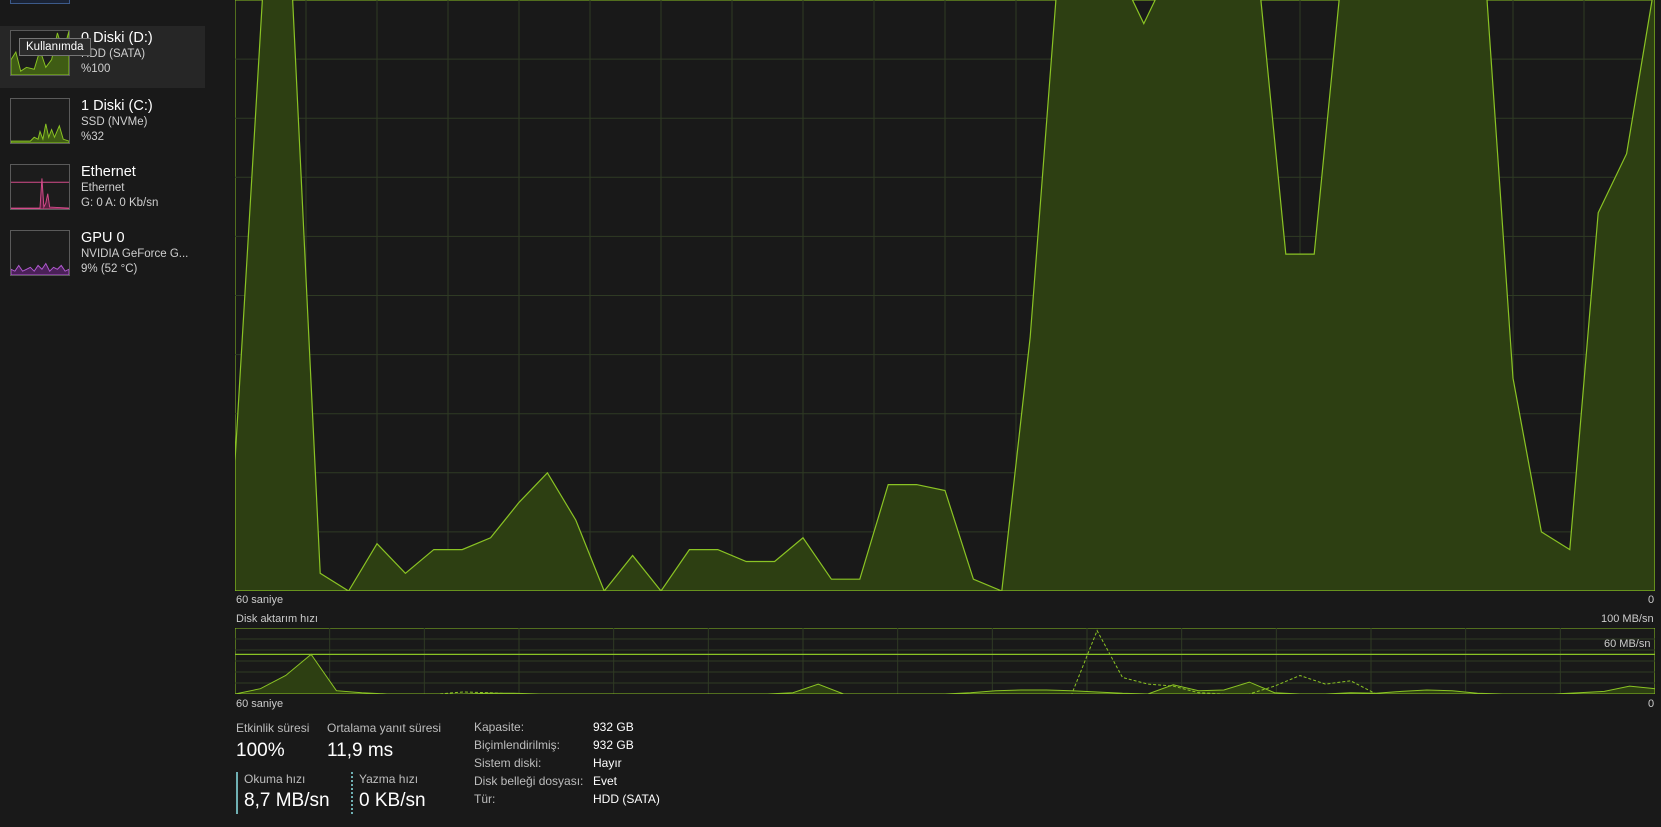  I want to click on sidebar-item-gpu: GPU 0 NVIDIA GeForce G... 9% (52 °C), so click(102, 255).